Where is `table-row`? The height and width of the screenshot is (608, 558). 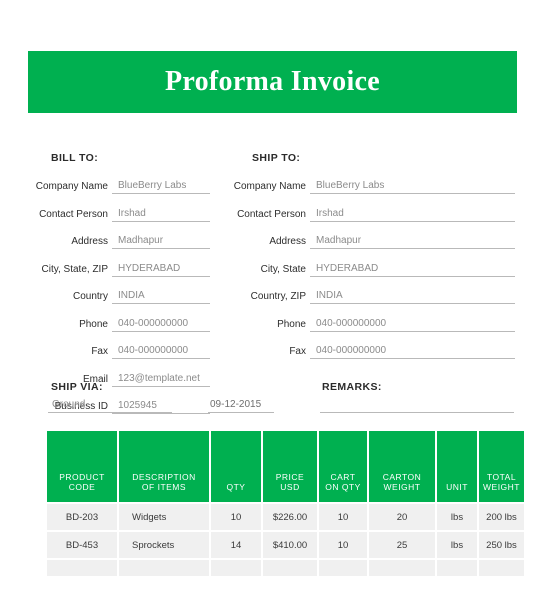
table-row is located at coordinates (285, 568).